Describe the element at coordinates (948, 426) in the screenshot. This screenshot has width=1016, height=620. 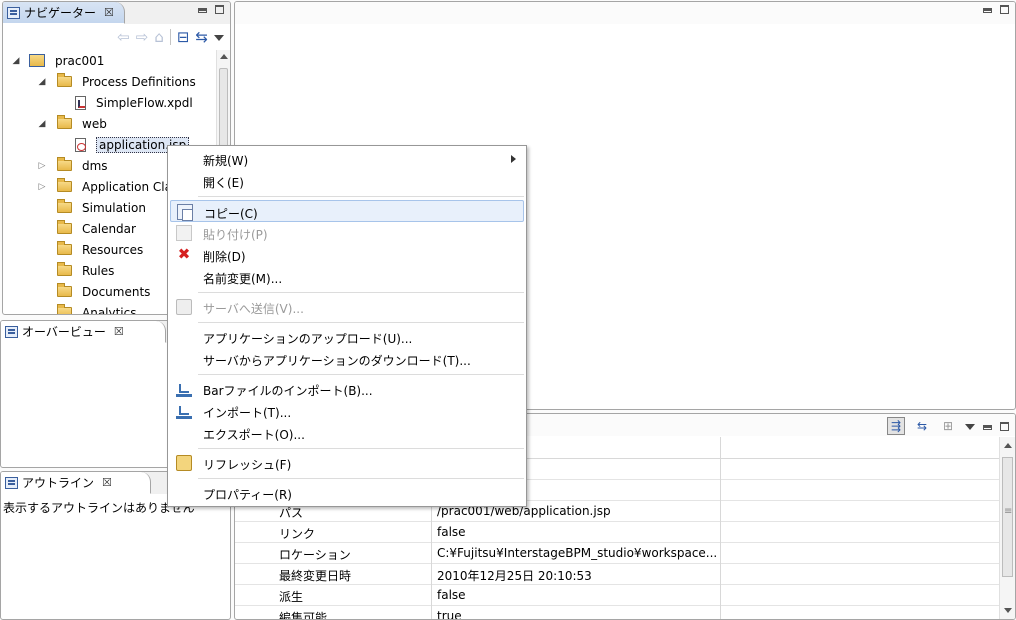
I see `restore-default-icon: ⊞` at that location.